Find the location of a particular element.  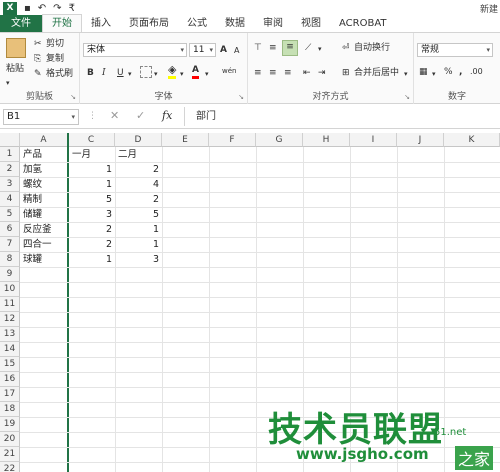

column-header-E: E is located at coordinates (185, 140).